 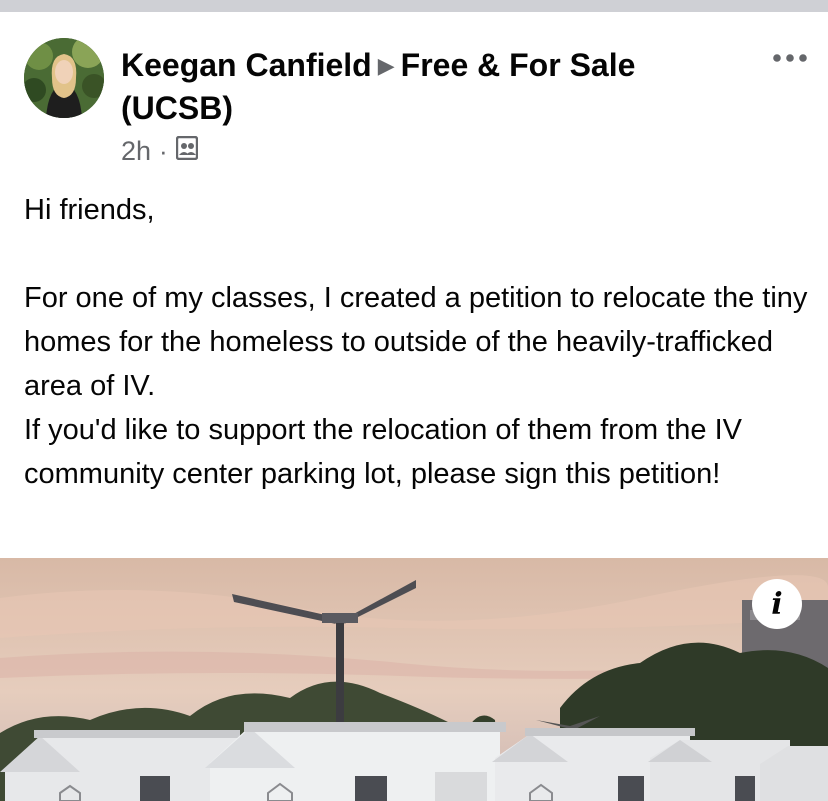 I want to click on more-options-button, so click(x=790, y=58).